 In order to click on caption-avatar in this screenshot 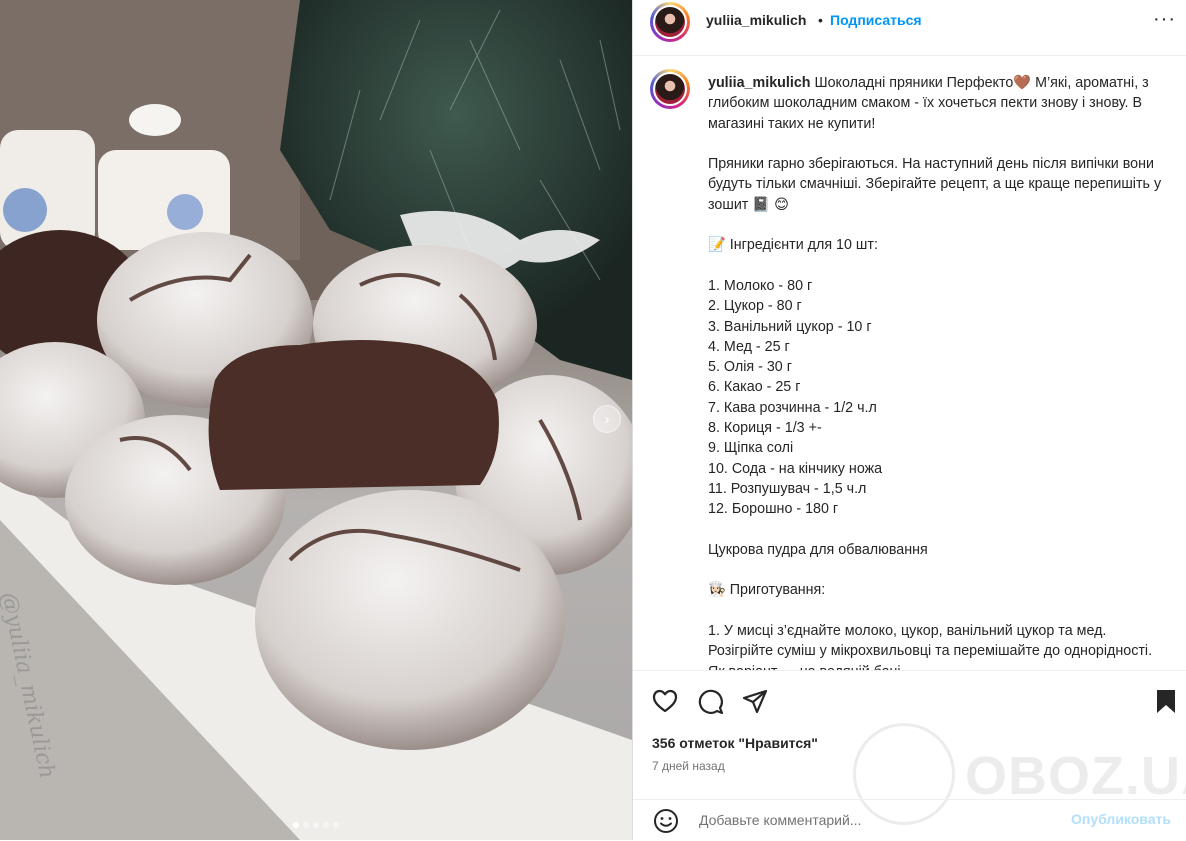, I will do `click(670, 89)`.